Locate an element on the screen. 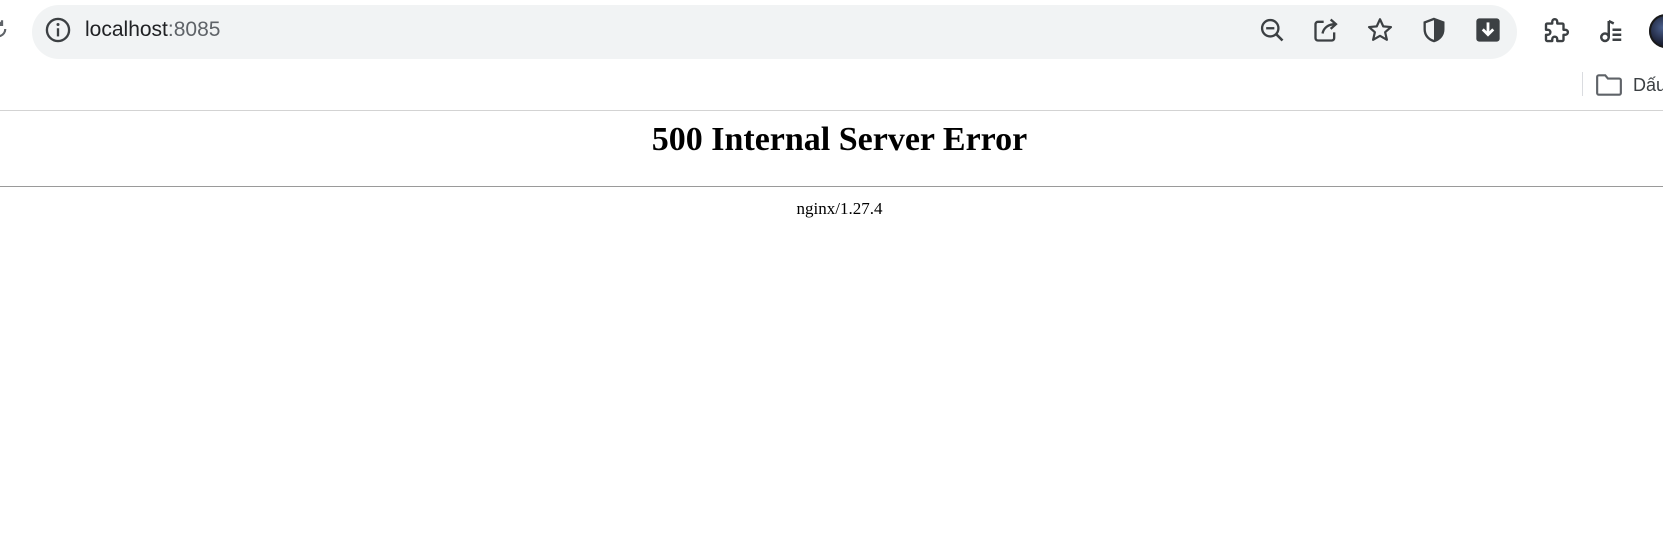  browser-toolbar: localhost:8085 is located at coordinates (831, 32).